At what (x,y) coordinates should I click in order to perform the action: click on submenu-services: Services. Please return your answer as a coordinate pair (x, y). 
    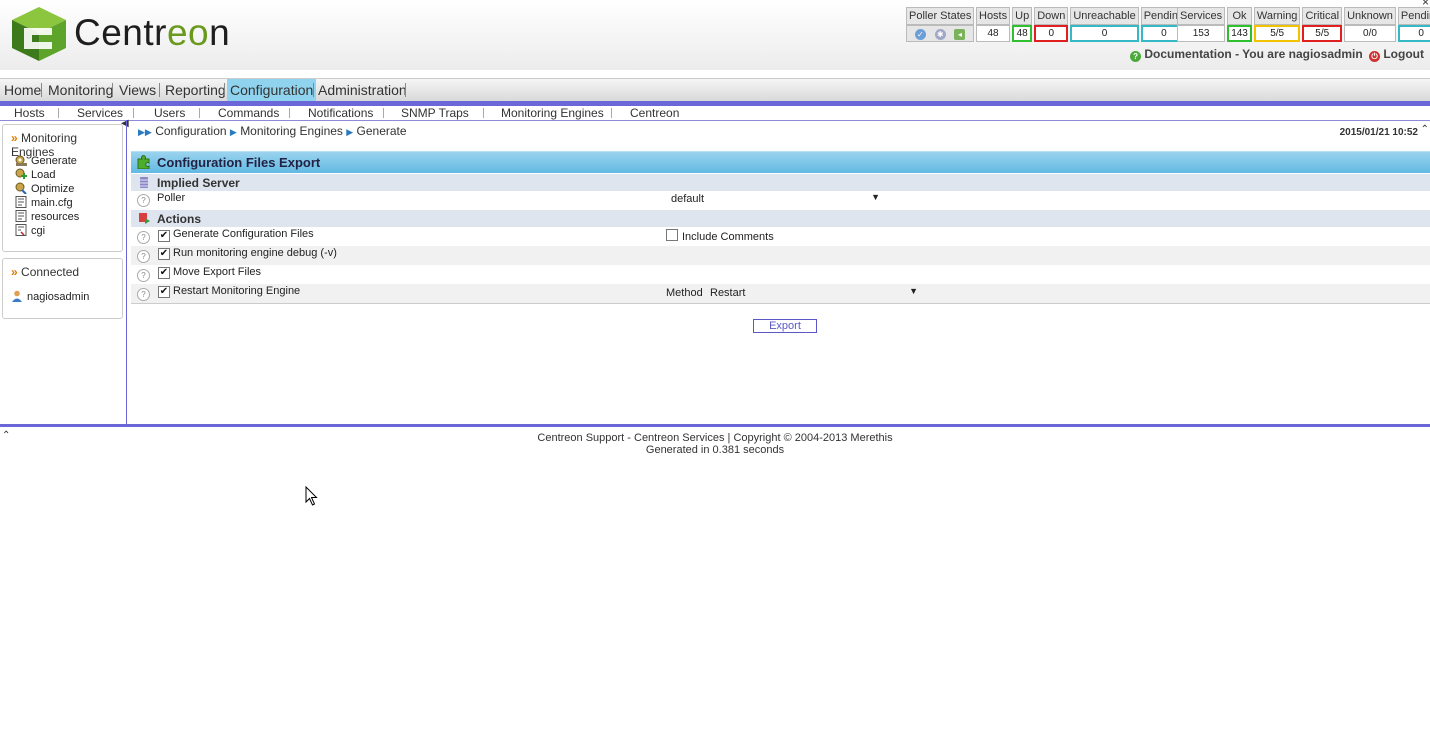
    Looking at the image, I should click on (100, 113).